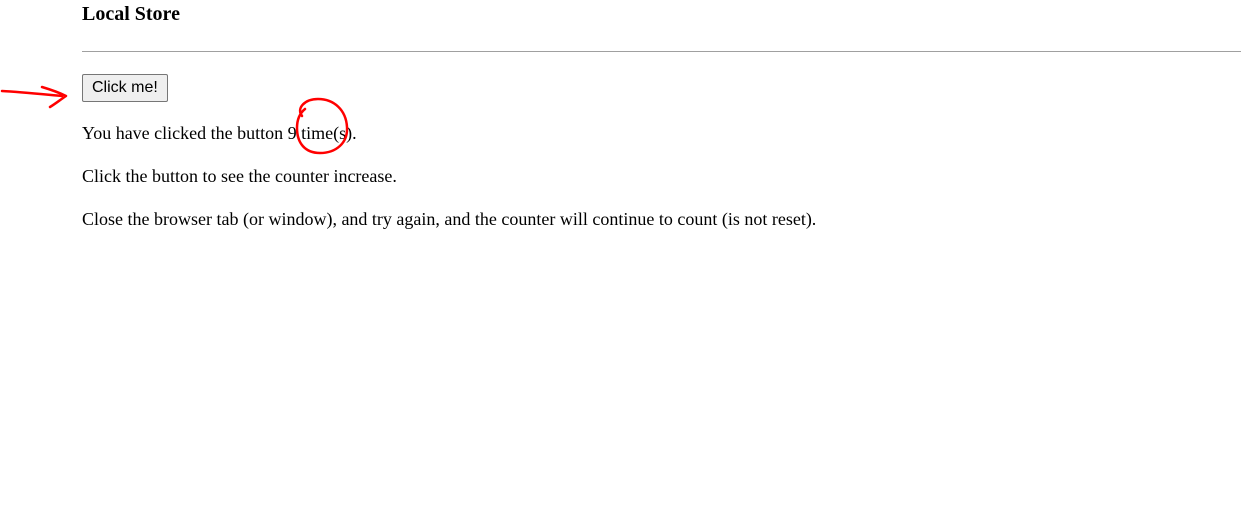 The height and width of the screenshot is (526, 1241). Describe the element at coordinates (34, 97) in the screenshot. I see `arrow-annotation-icon` at that location.